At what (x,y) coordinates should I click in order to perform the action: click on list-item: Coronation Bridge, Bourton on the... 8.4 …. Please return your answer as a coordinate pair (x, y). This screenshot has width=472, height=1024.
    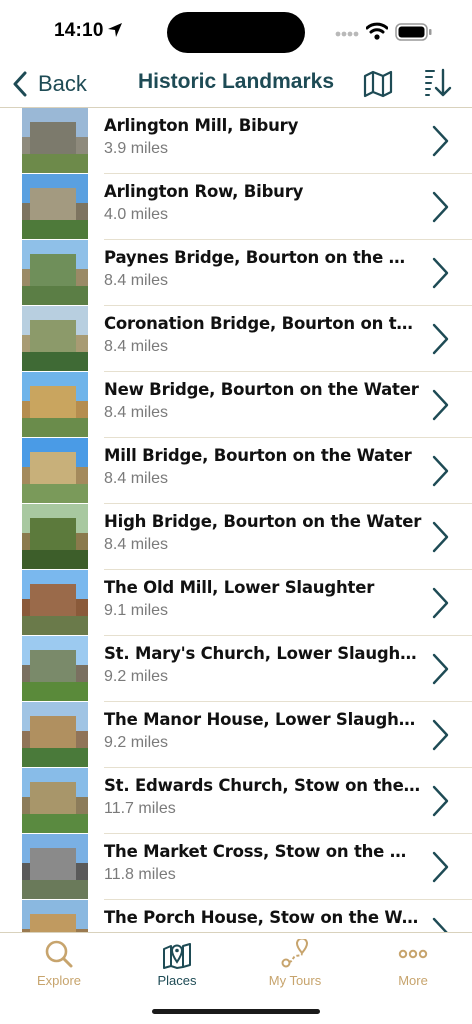
    Looking at the image, I should click on (236, 339).